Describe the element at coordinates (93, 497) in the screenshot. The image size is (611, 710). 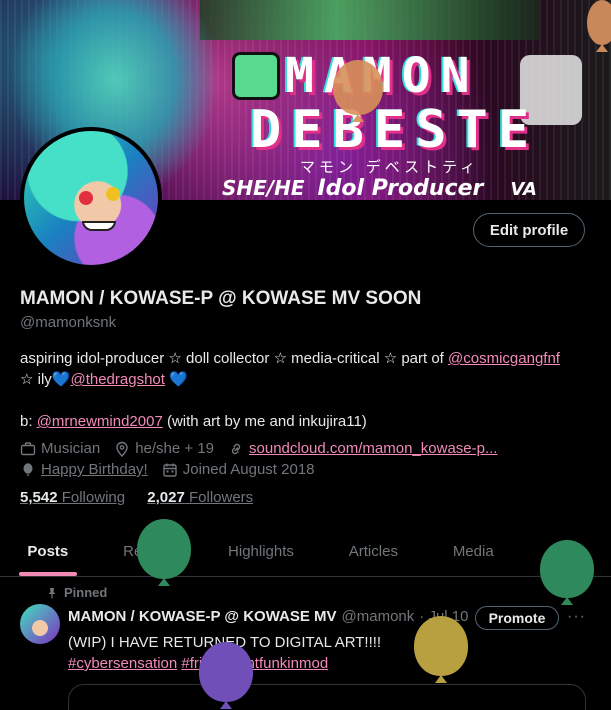
I see `following-label: Following` at that location.